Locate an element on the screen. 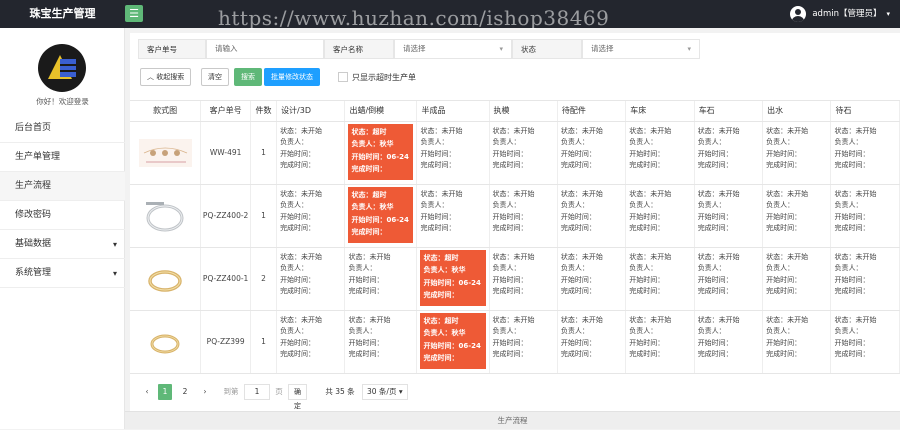  sidebar-item-process: 生产流程 is located at coordinates (62, 186).